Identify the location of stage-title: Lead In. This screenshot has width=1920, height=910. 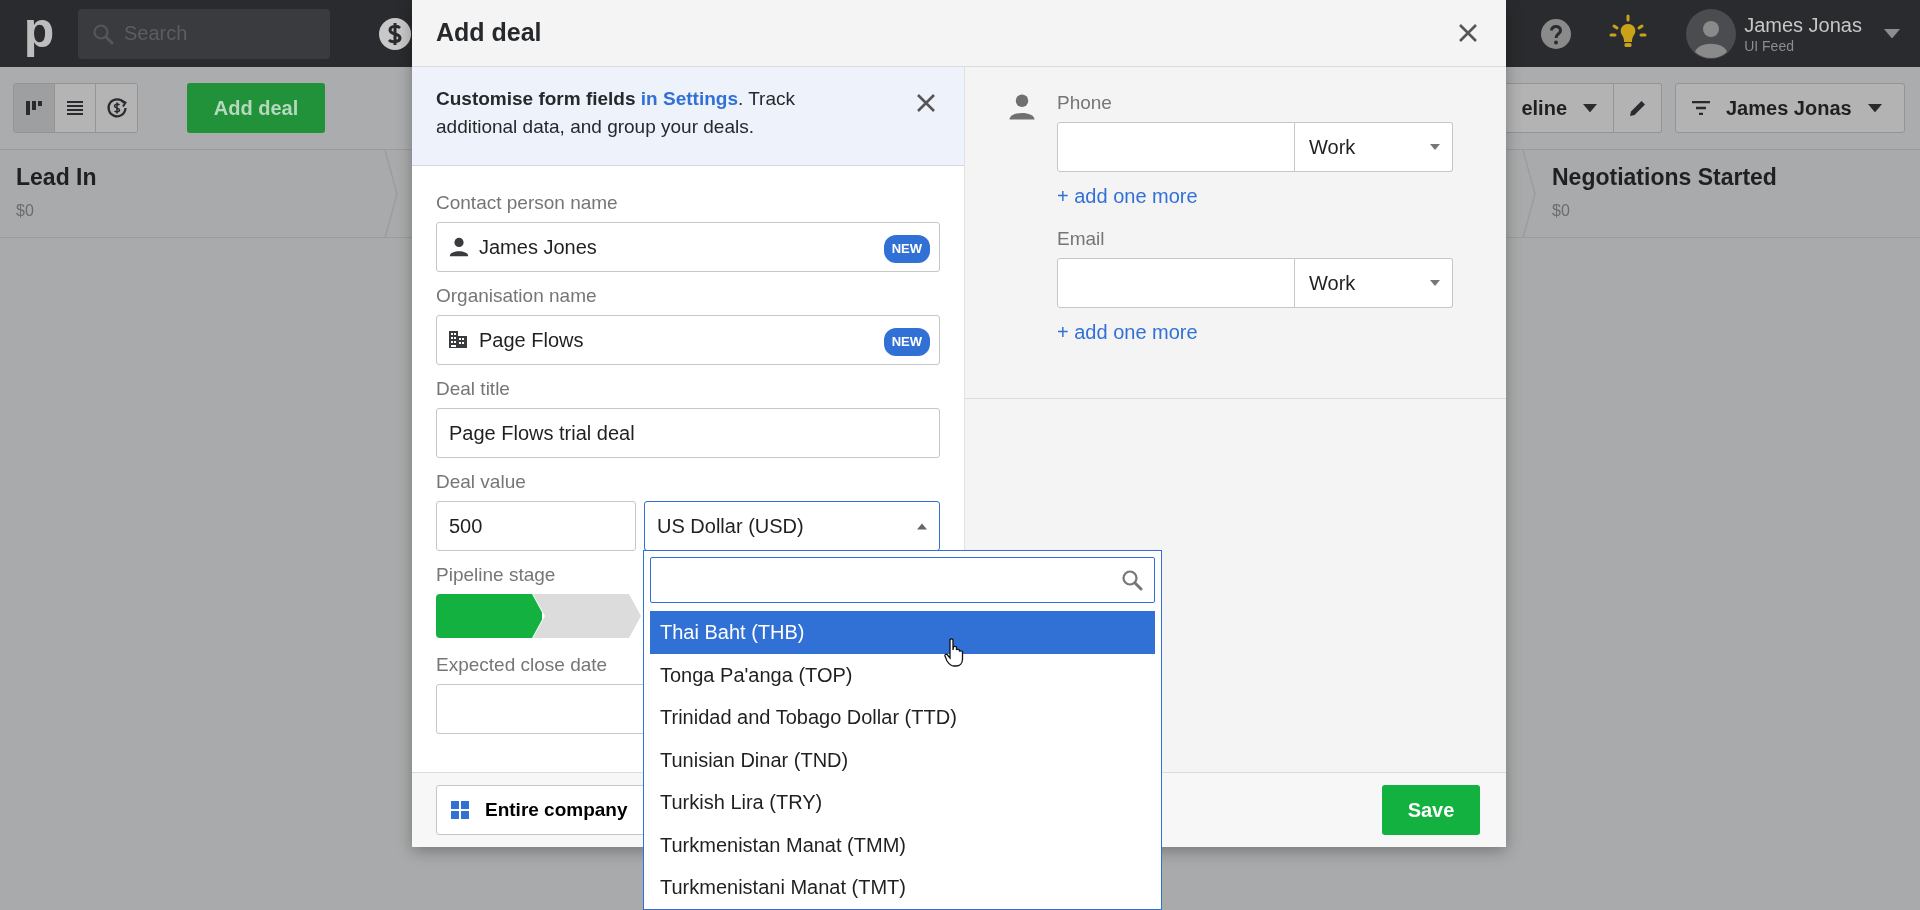
(57, 177).